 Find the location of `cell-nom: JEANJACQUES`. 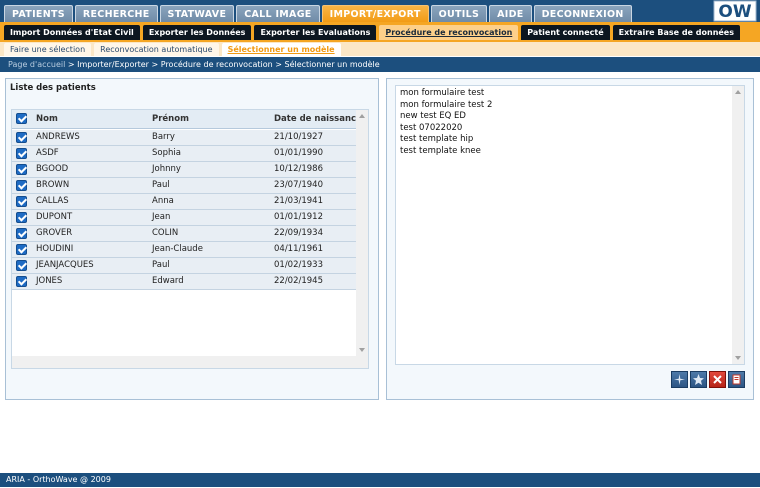

cell-nom: JEANJACQUES is located at coordinates (65, 265).